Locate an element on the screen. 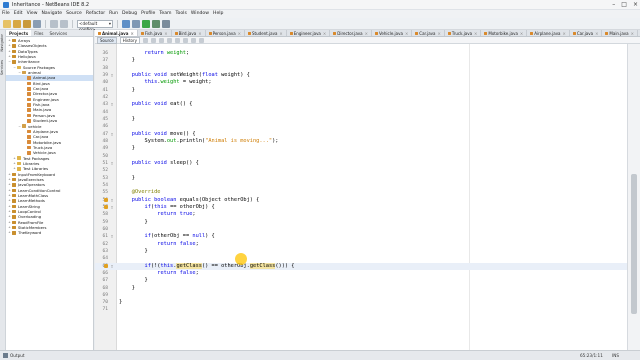 Image resolution: width=640 pixels, height=360 pixels. code-line: 52 is located at coordinates (361, 170).